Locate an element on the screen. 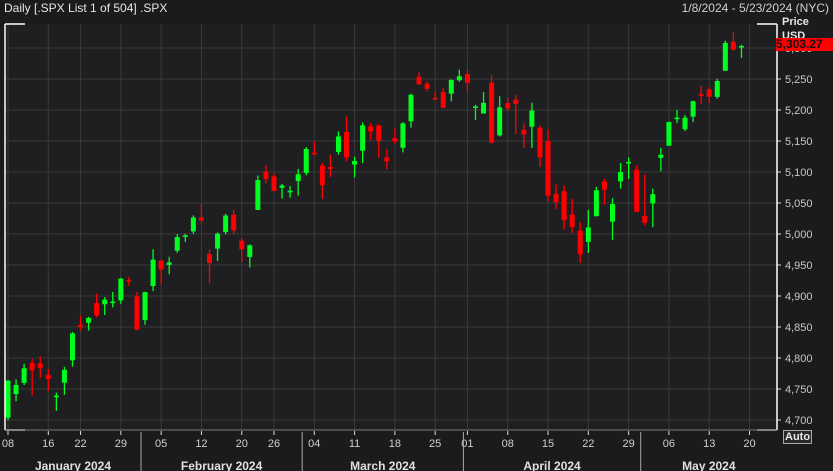  y-tick-label: 5,050 is located at coordinates (799, 204).